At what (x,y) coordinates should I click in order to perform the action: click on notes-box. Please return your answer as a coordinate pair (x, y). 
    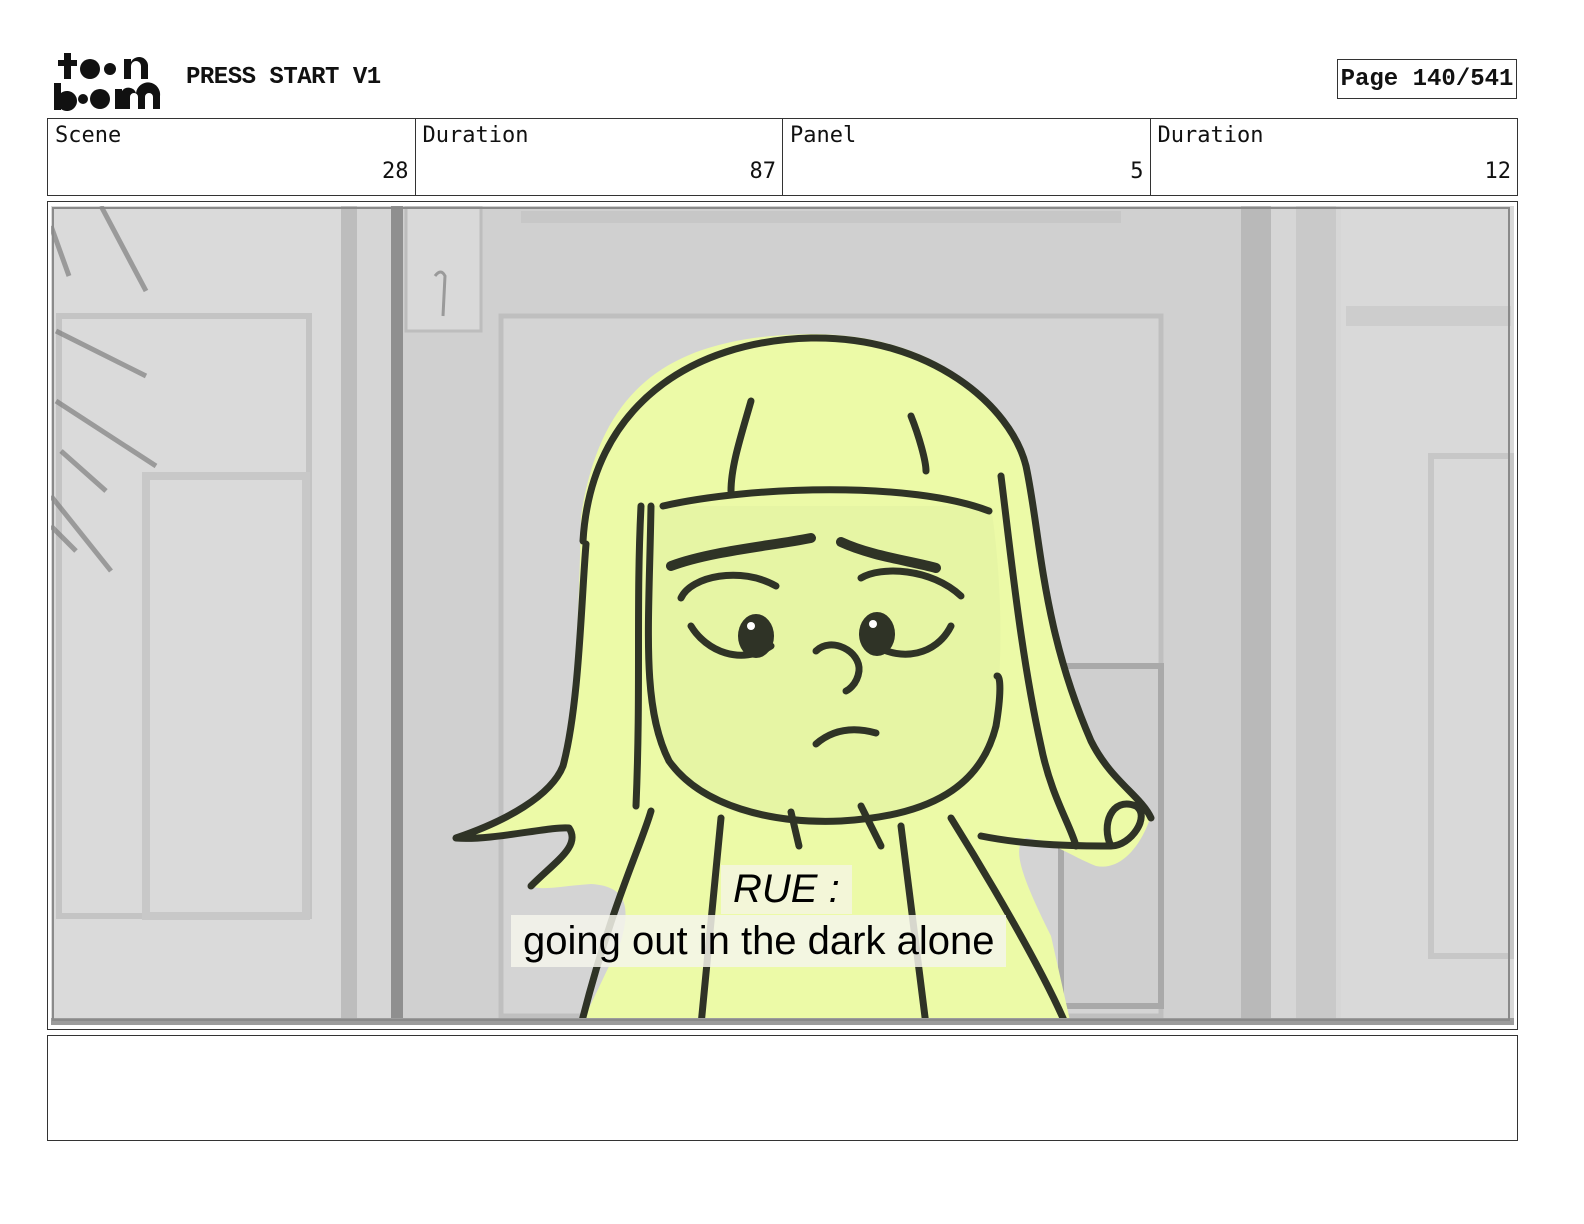
    Looking at the image, I should click on (782, 1088).